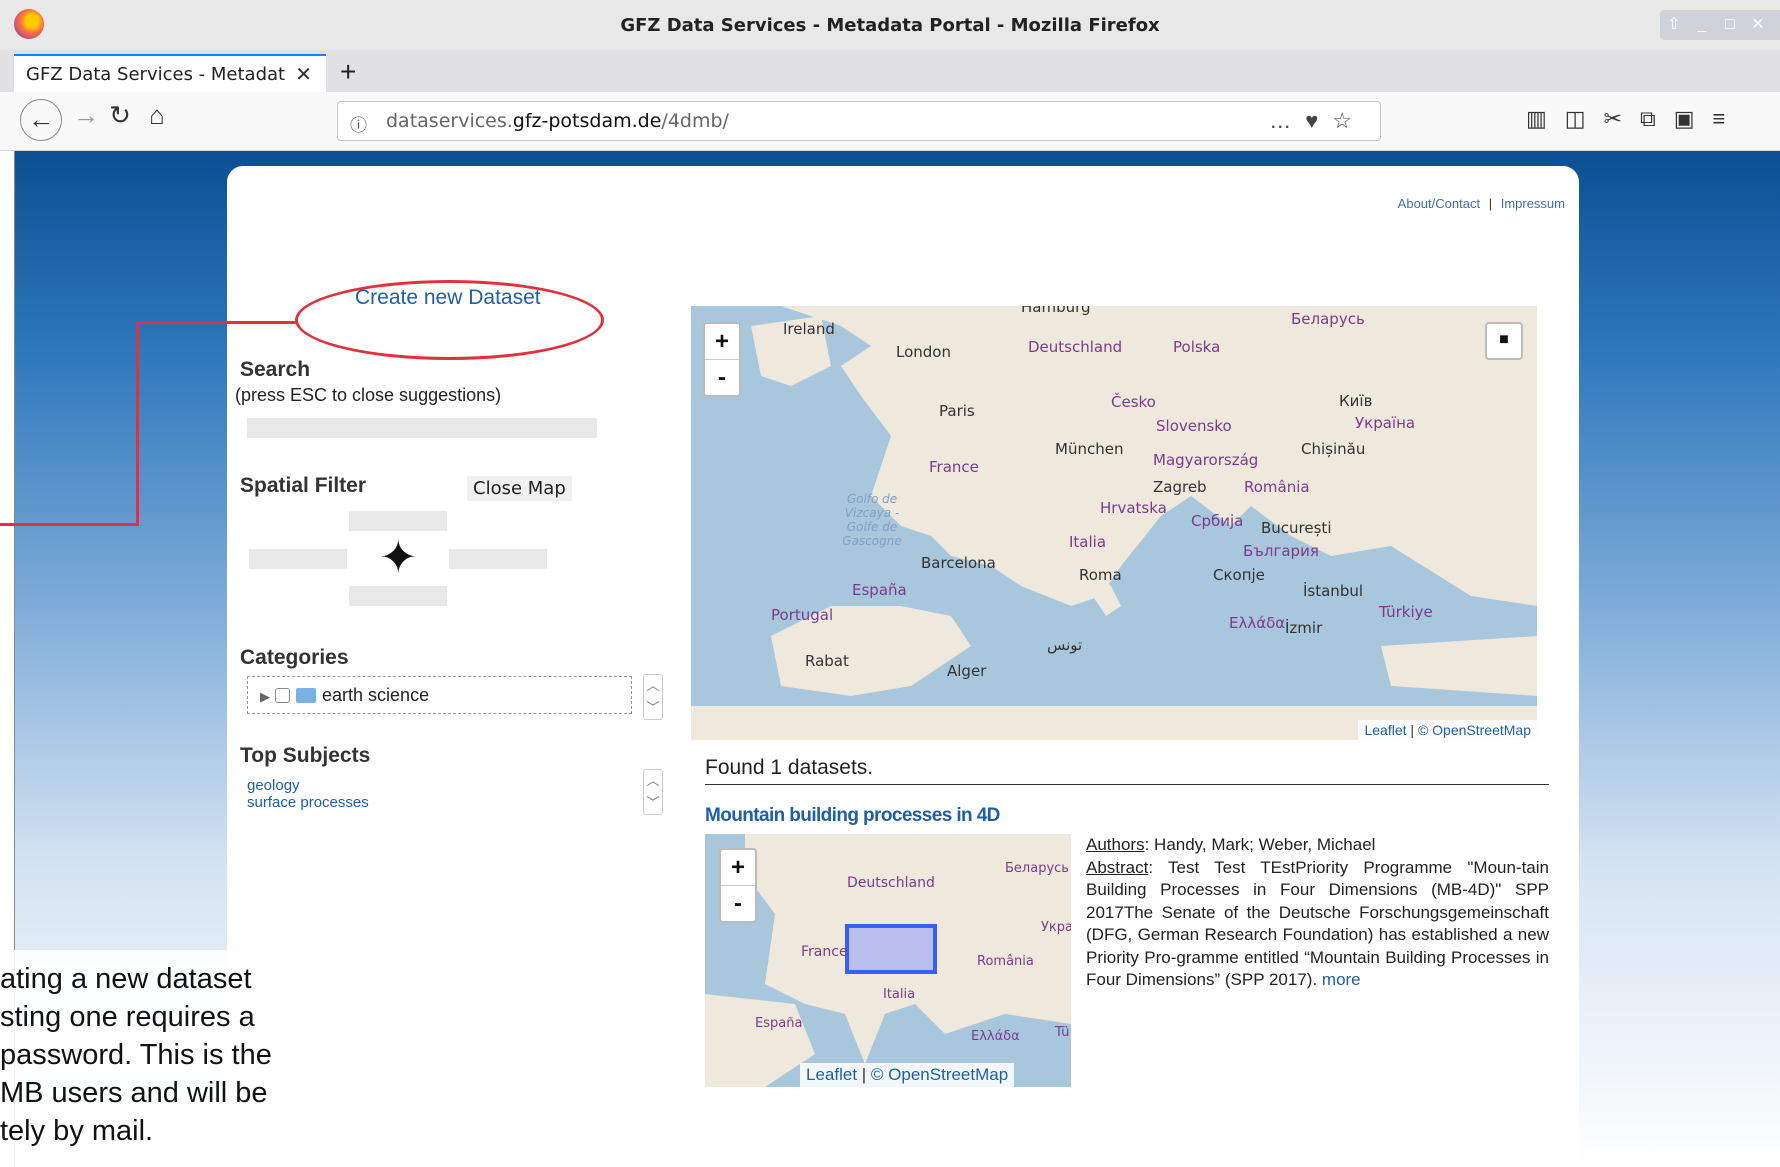 Image resolution: width=1780 pixels, height=1167 pixels. I want to click on authors-value: : Handy, Mark; Weber, Michael, so click(1260, 844).